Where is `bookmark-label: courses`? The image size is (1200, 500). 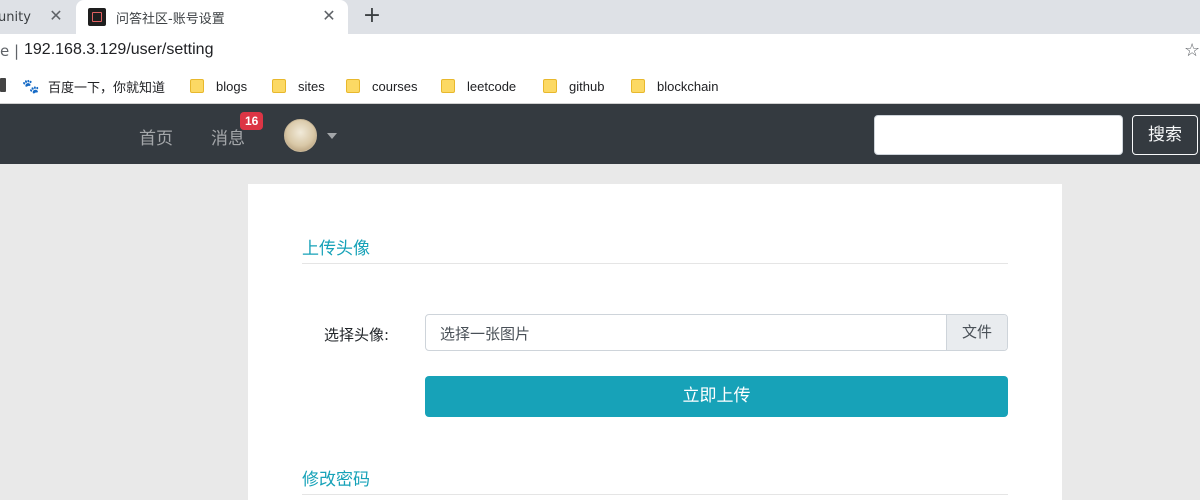 bookmark-label: courses is located at coordinates (395, 86).